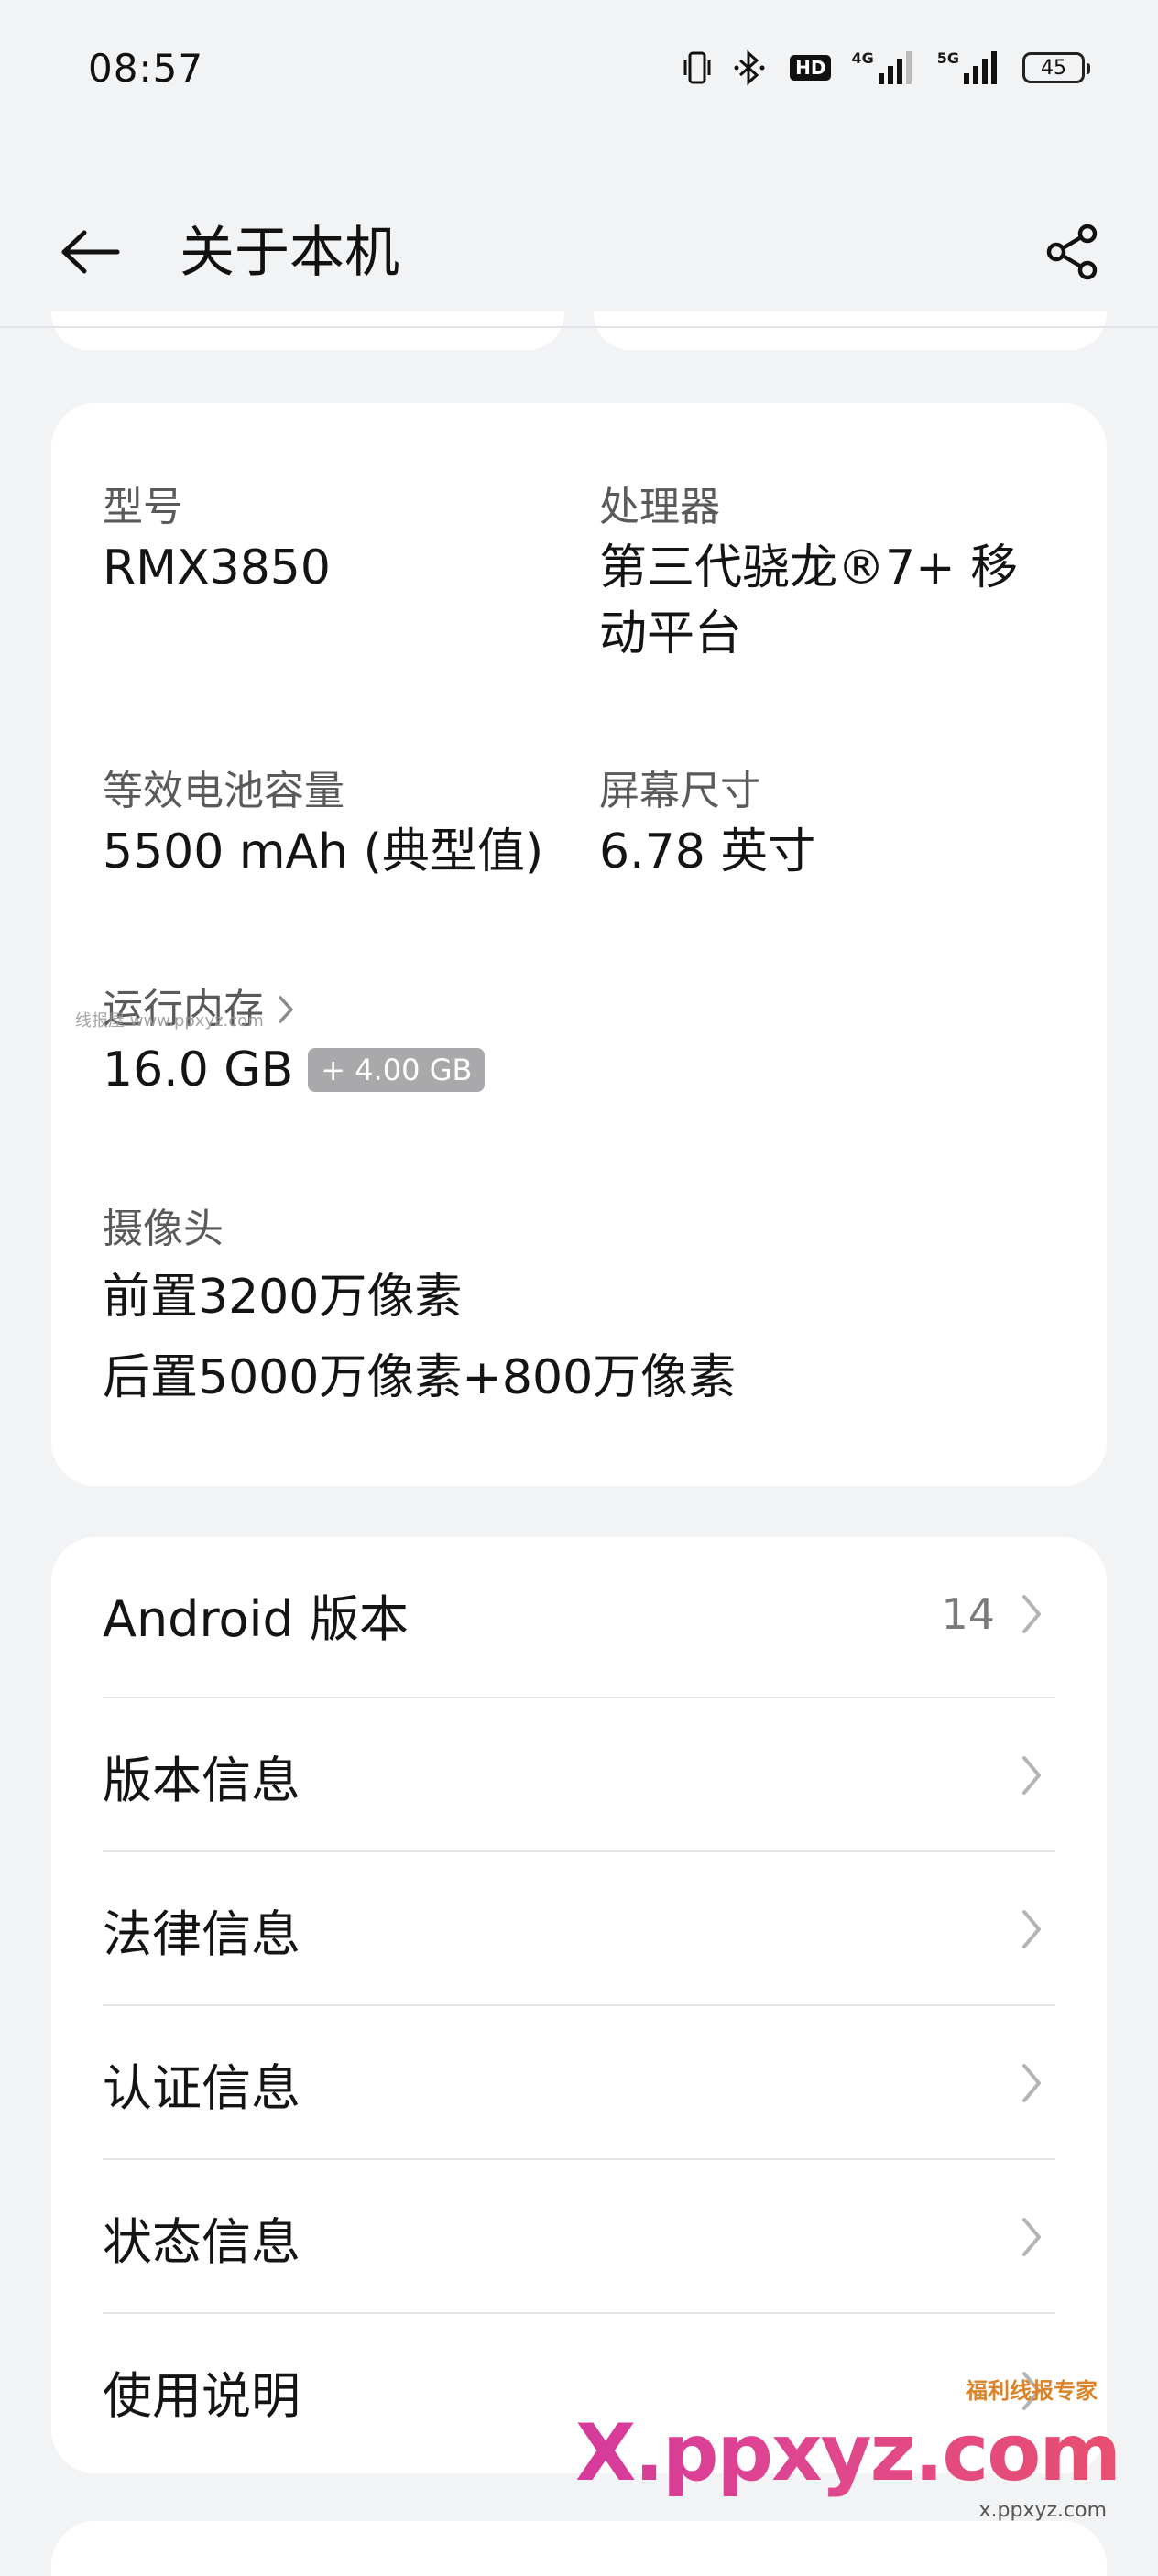  Describe the element at coordinates (202, 1780) in the screenshot. I see `list-item-label: 版本信息` at that location.